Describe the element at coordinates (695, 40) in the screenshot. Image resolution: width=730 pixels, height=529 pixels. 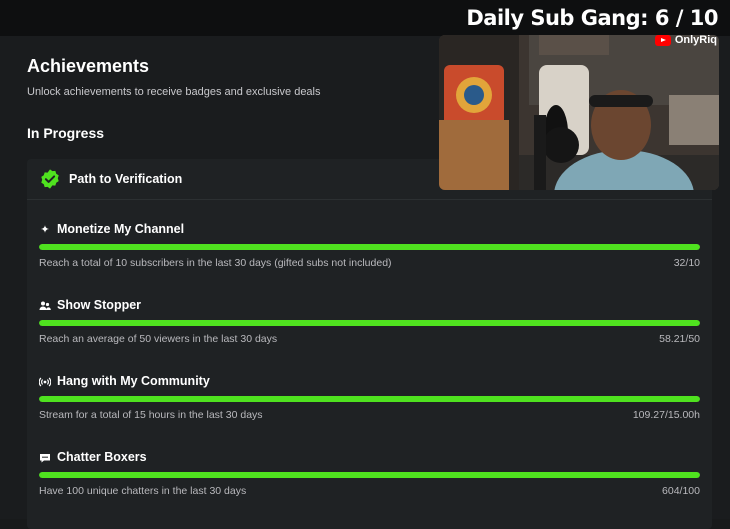
I see `channel-name: OnlyRiq` at that location.